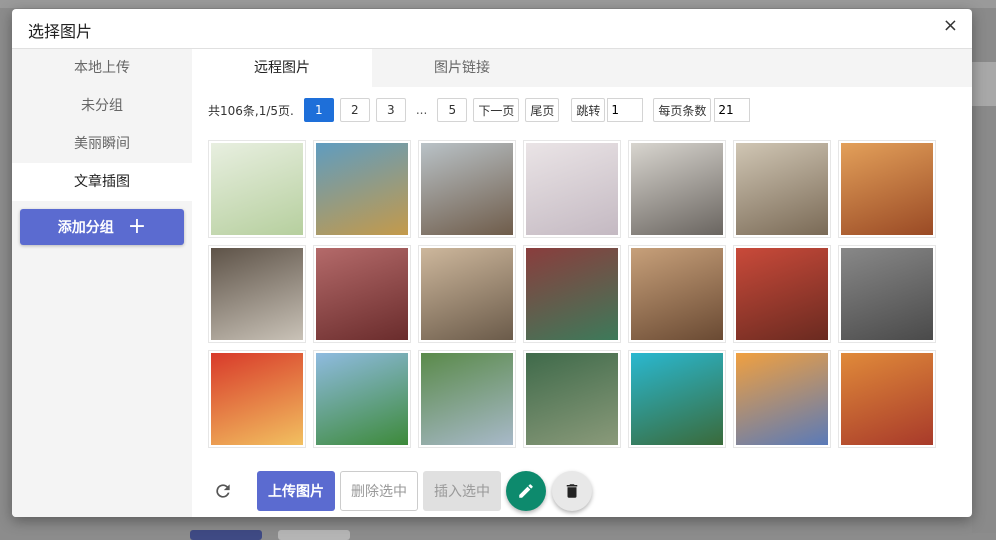 Image resolution: width=996 pixels, height=540 pixels. I want to click on photo-selfie-crowd, so click(887, 294).